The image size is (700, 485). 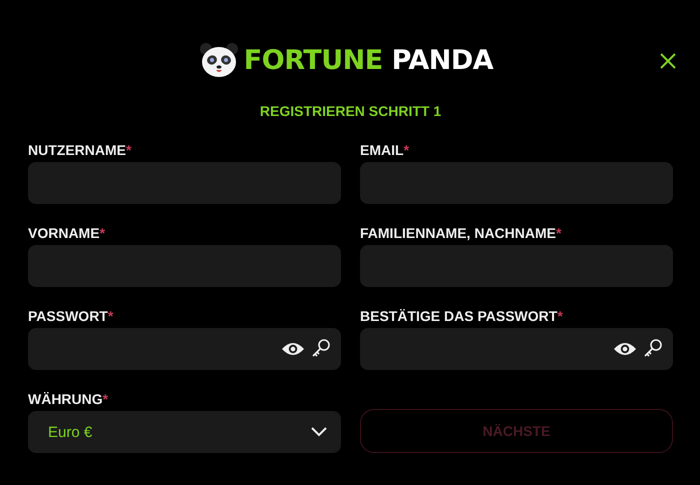 What do you see at coordinates (382, 150) in the screenshot?
I see `field-label: EMAIL` at bounding box center [382, 150].